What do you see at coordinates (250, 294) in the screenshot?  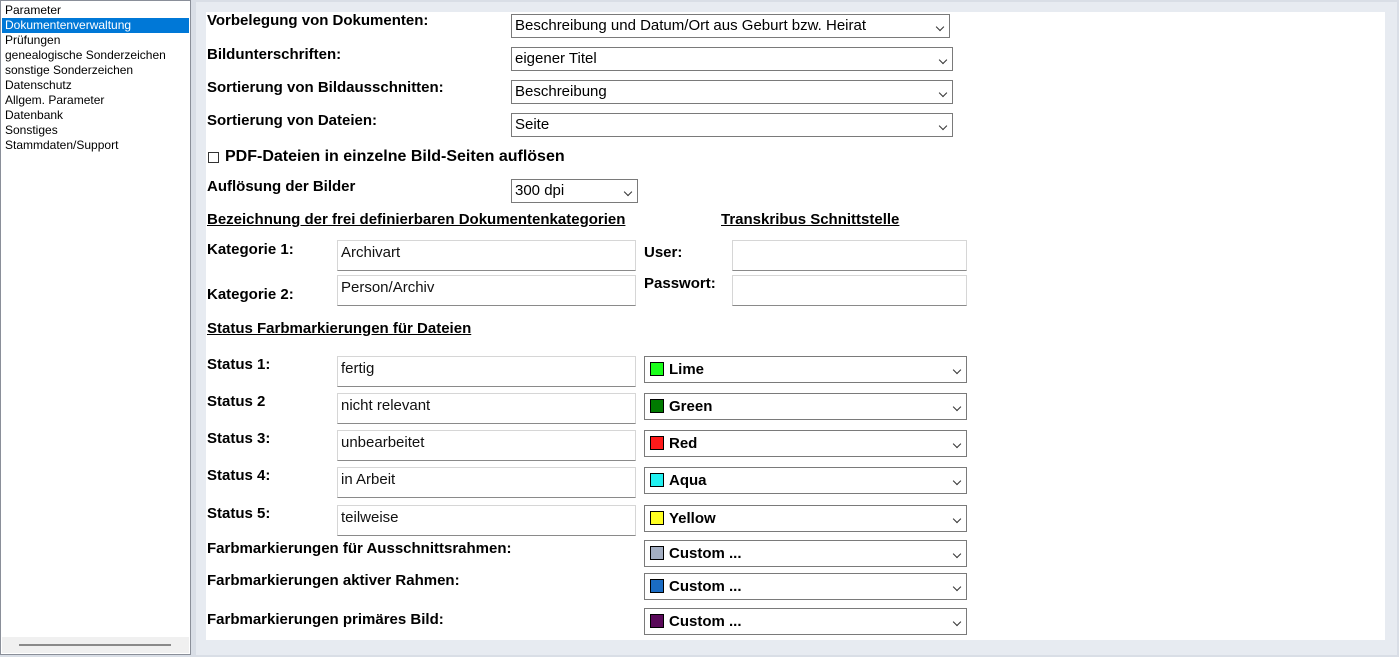 I see `kategorie2-label: Kategorie 2:` at bounding box center [250, 294].